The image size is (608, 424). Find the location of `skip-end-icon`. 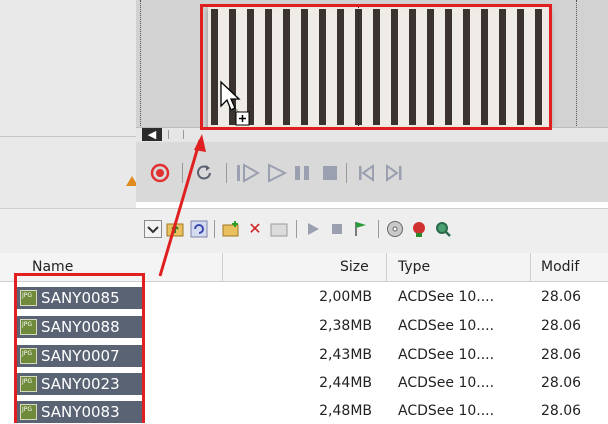

skip-end-icon is located at coordinates (394, 173).